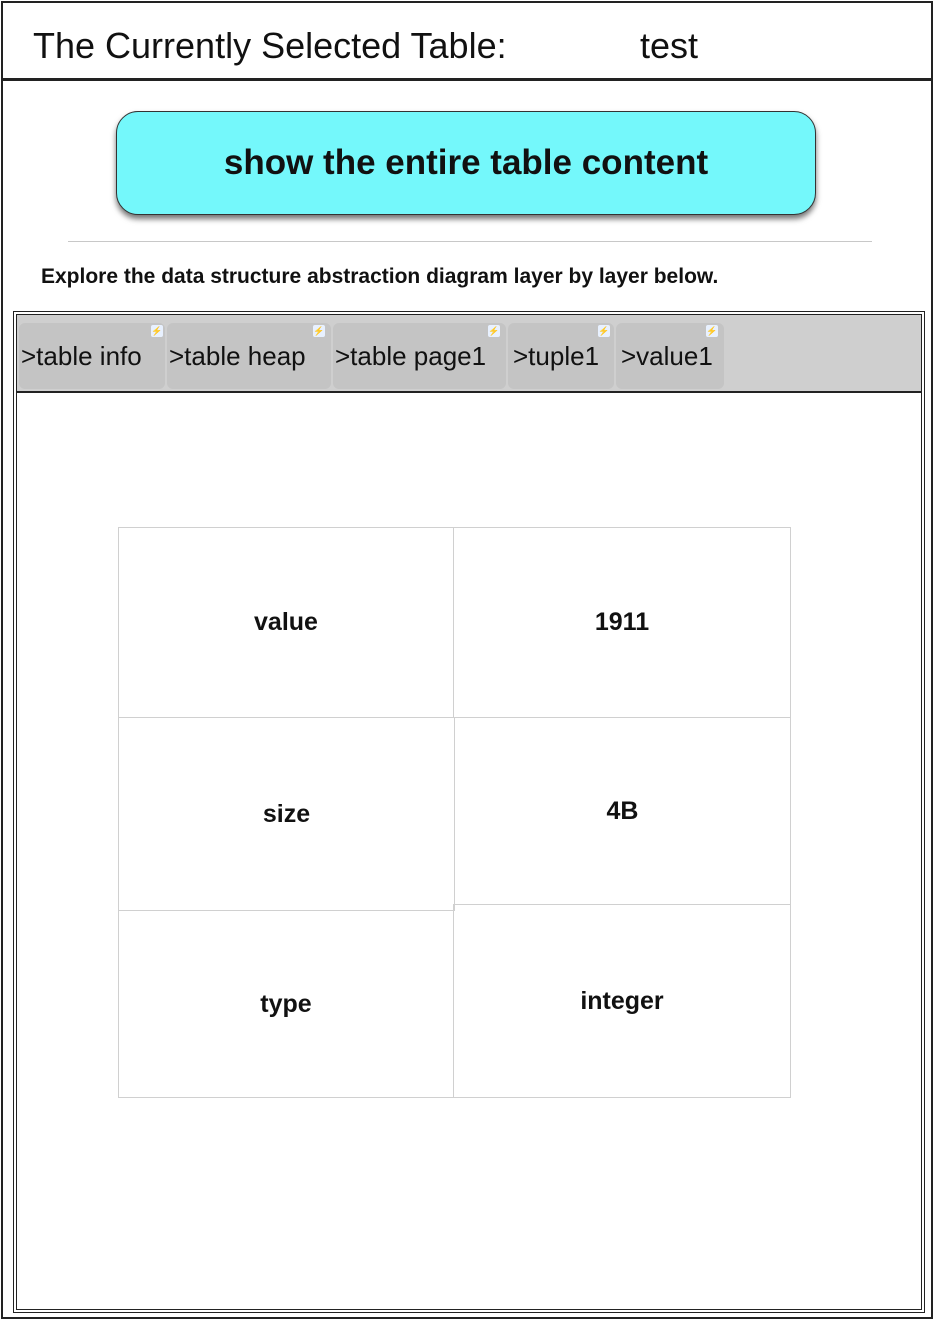 The width and height of the screenshot is (934, 1320). What do you see at coordinates (286, 814) in the screenshot?
I see `size-label-cell: size` at bounding box center [286, 814].